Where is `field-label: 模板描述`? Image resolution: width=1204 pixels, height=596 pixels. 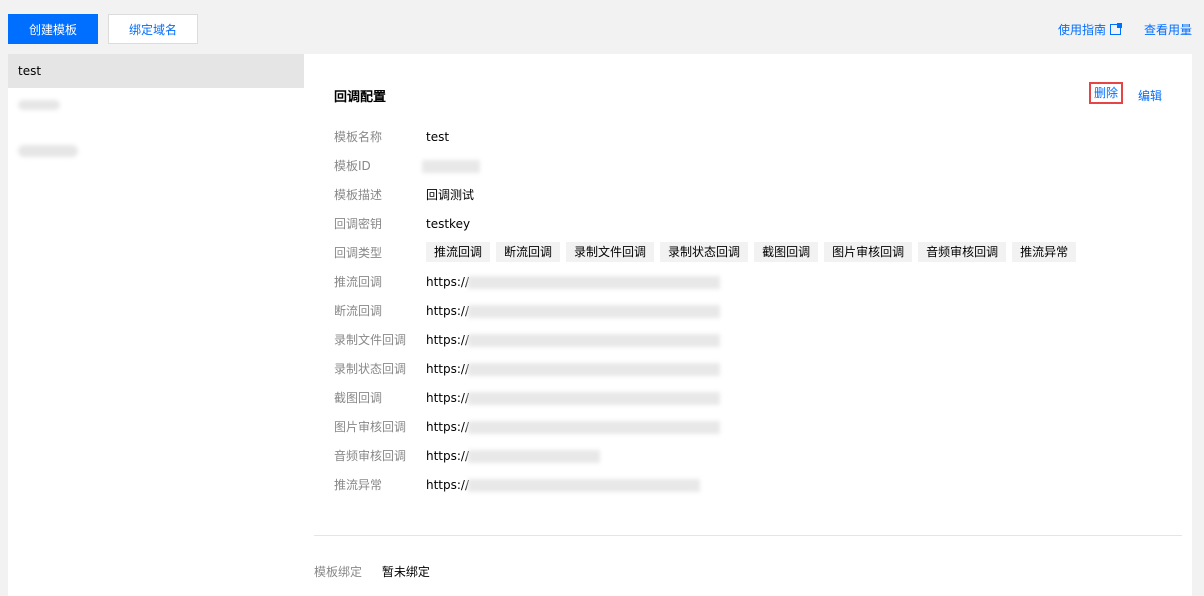 field-label: 模板描述 is located at coordinates (358, 195).